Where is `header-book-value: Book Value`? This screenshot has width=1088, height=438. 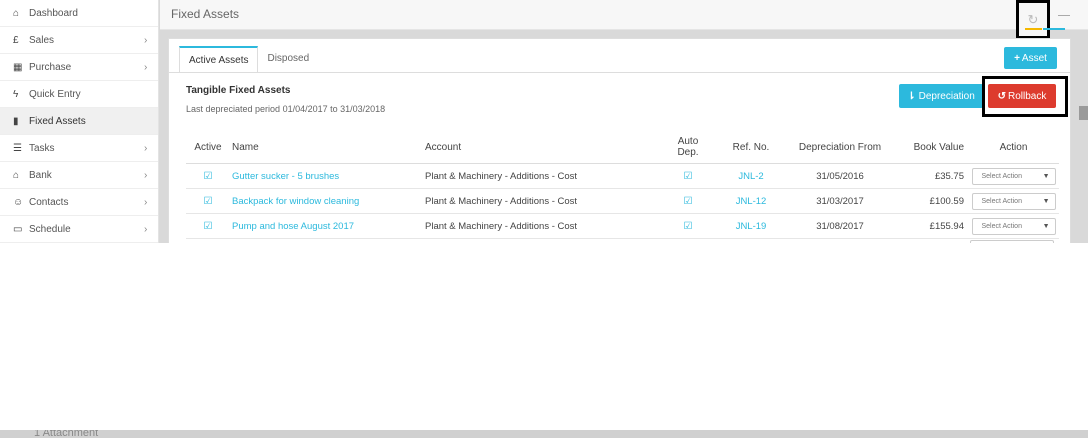 header-book-value: Book Value is located at coordinates (930, 147).